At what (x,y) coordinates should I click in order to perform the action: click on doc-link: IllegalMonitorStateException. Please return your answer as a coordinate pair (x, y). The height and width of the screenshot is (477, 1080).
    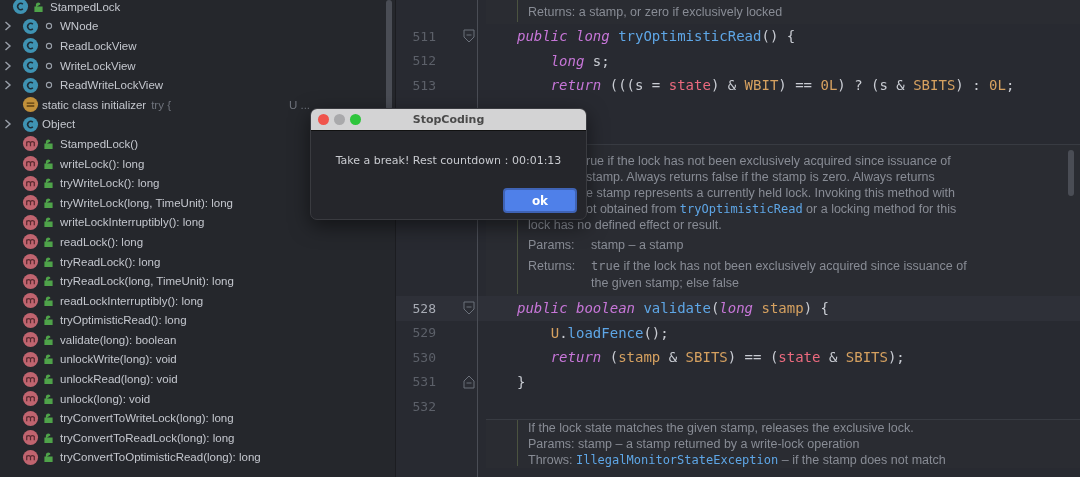
    Looking at the image, I should click on (677, 459).